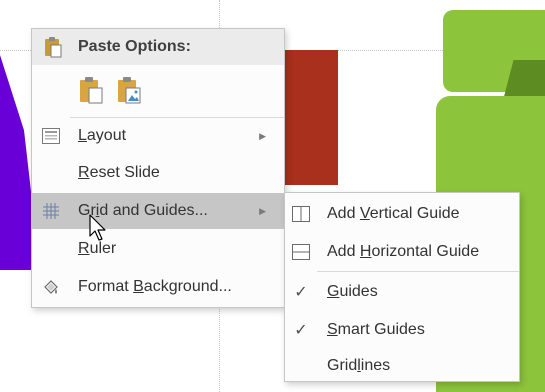  Describe the element at coordinates (98, 228) in the screenshot. I see `mouse-pointer-icon` at that location.